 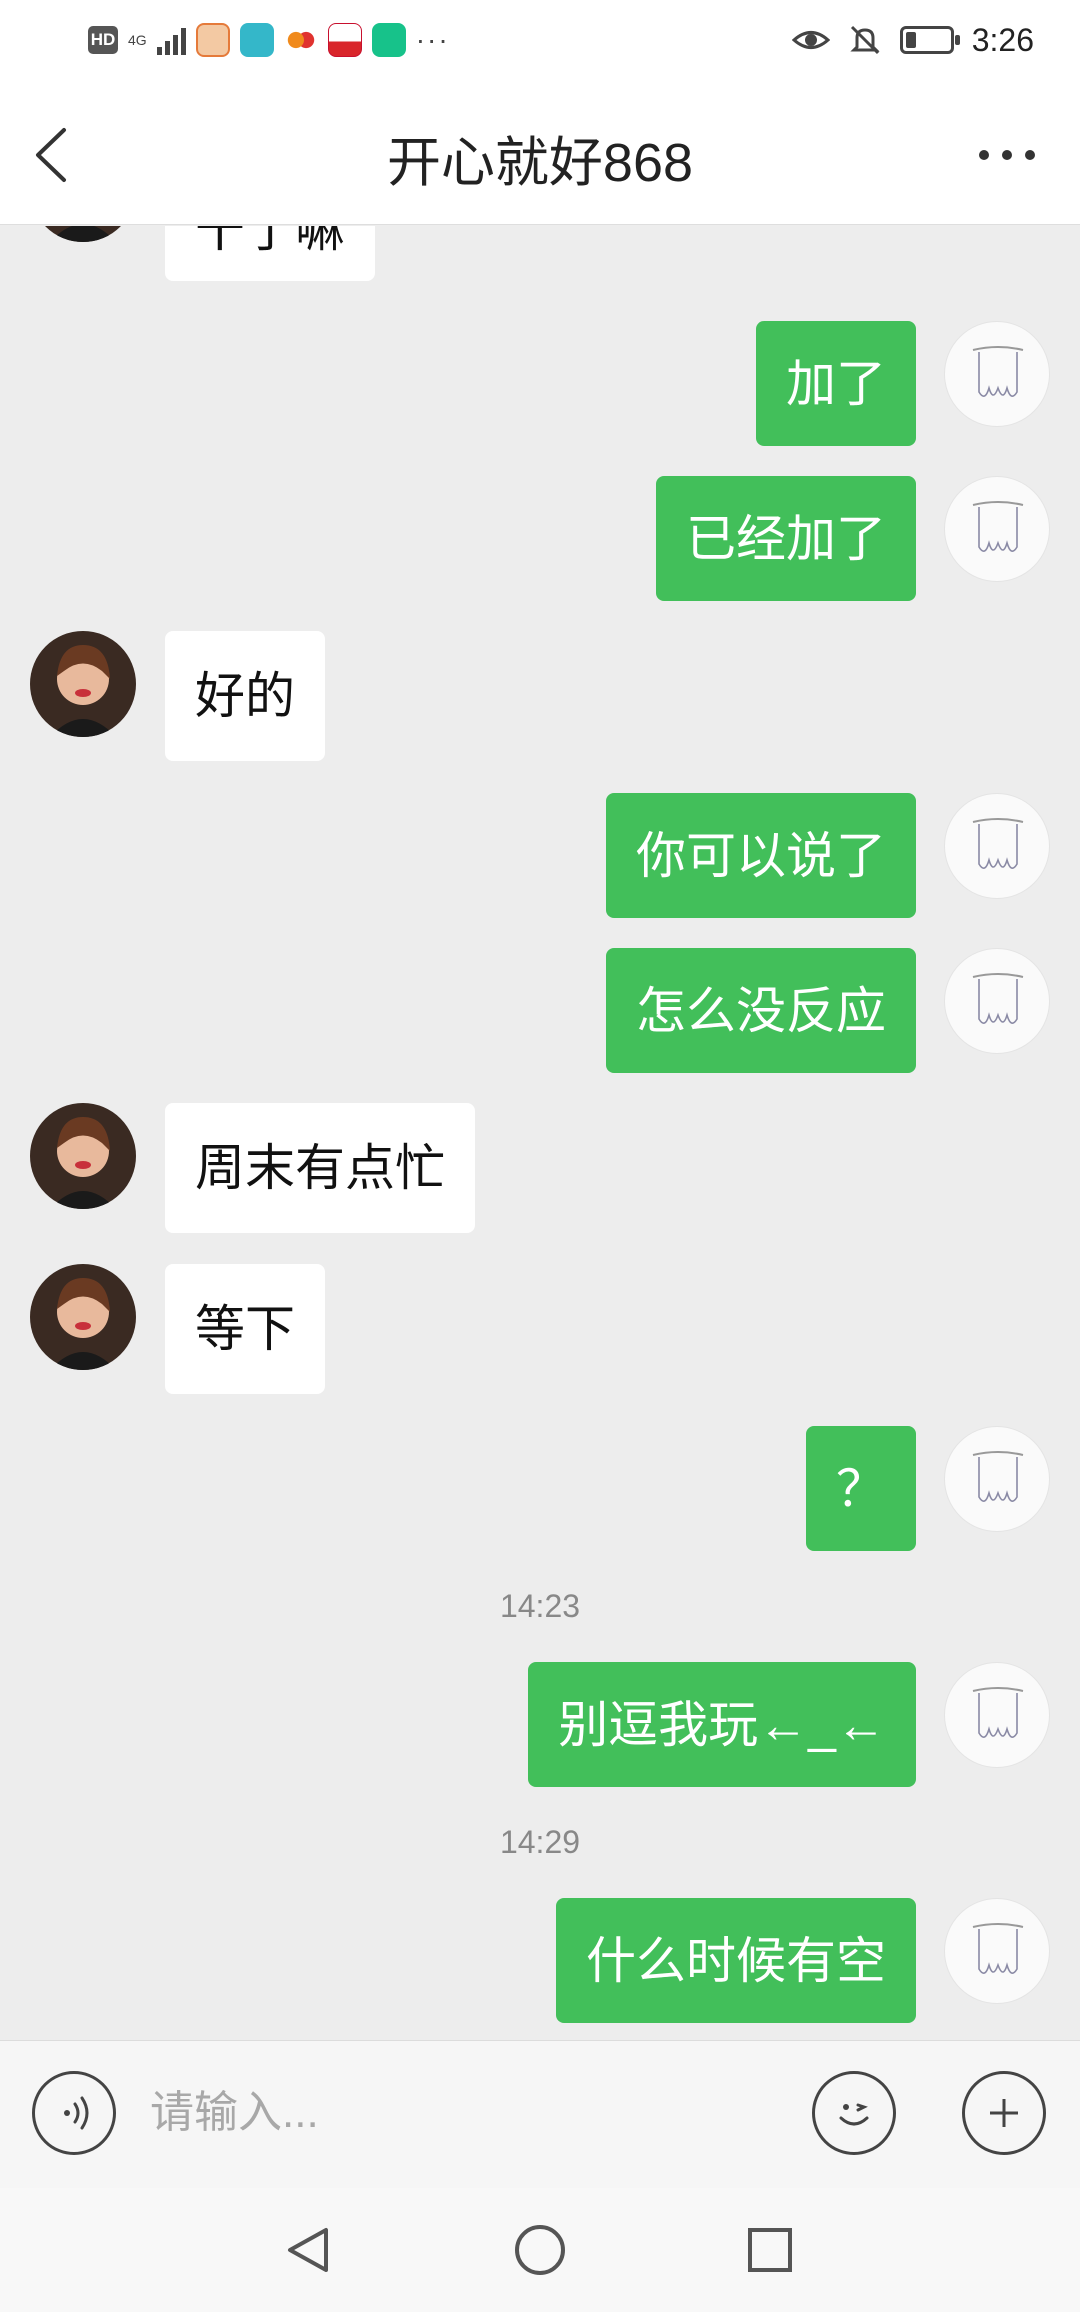 I want to click on chat-header: 开心就好868, so click(x=540, y=152).